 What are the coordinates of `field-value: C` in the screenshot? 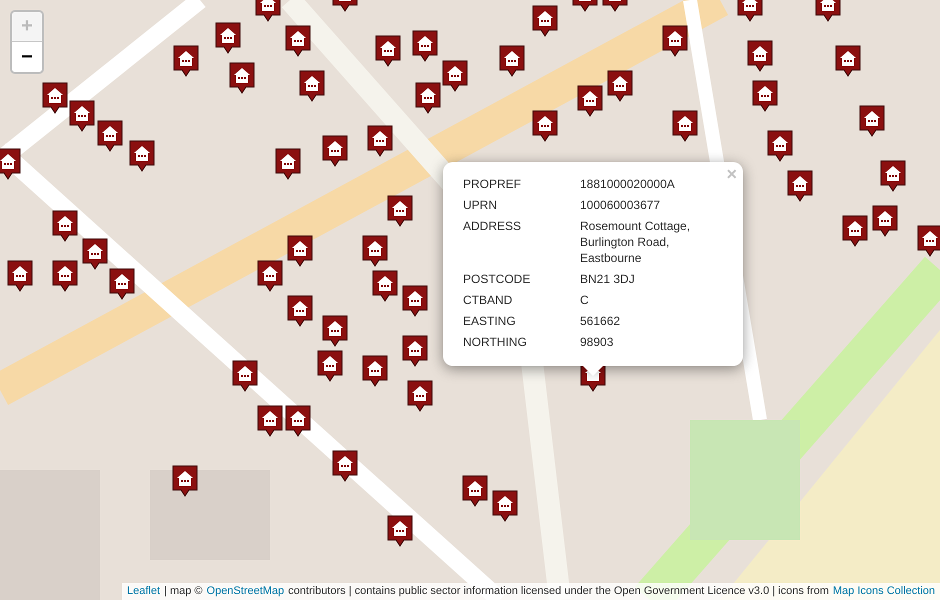 It's located at (585, 300).